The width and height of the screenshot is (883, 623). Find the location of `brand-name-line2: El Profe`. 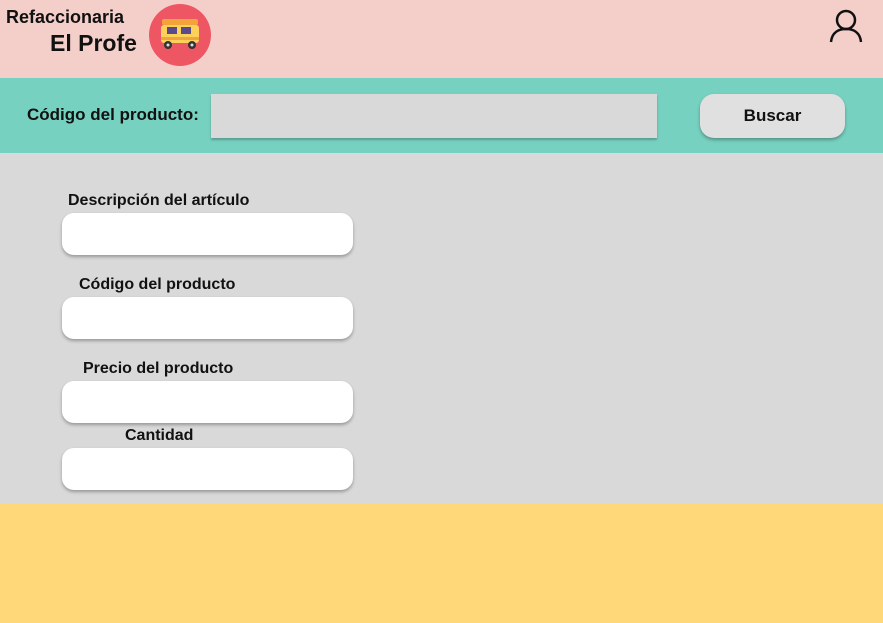

brand-name-line2: El Profe is located at coordinates (93, 43).